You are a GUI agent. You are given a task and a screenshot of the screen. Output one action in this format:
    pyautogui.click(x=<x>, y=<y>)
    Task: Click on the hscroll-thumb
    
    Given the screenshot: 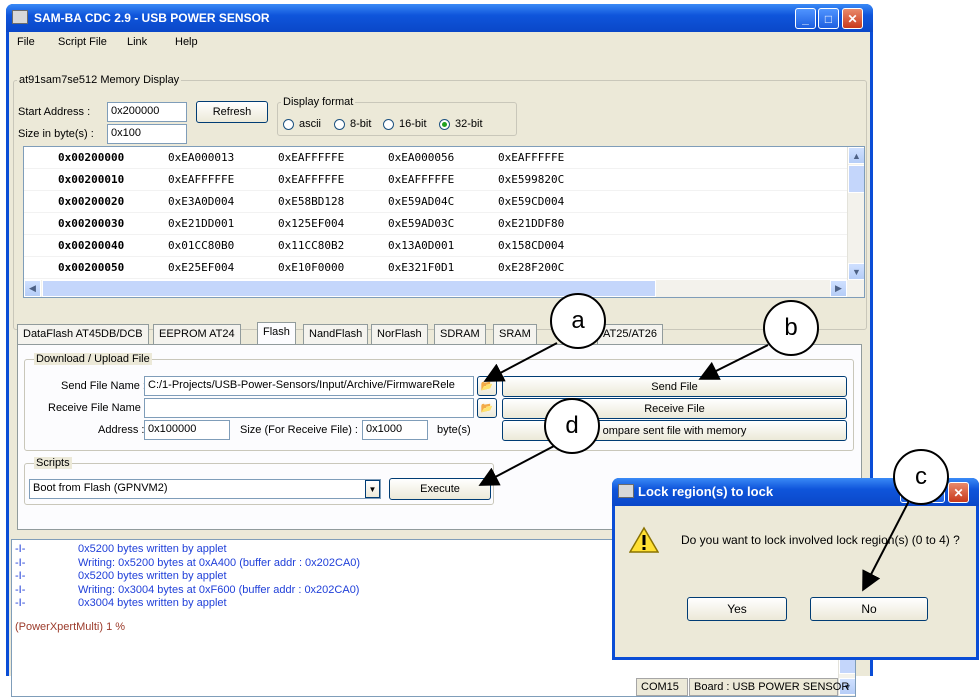 What is the action you would take?
    pyautogui.click(x=349, y=288)
    